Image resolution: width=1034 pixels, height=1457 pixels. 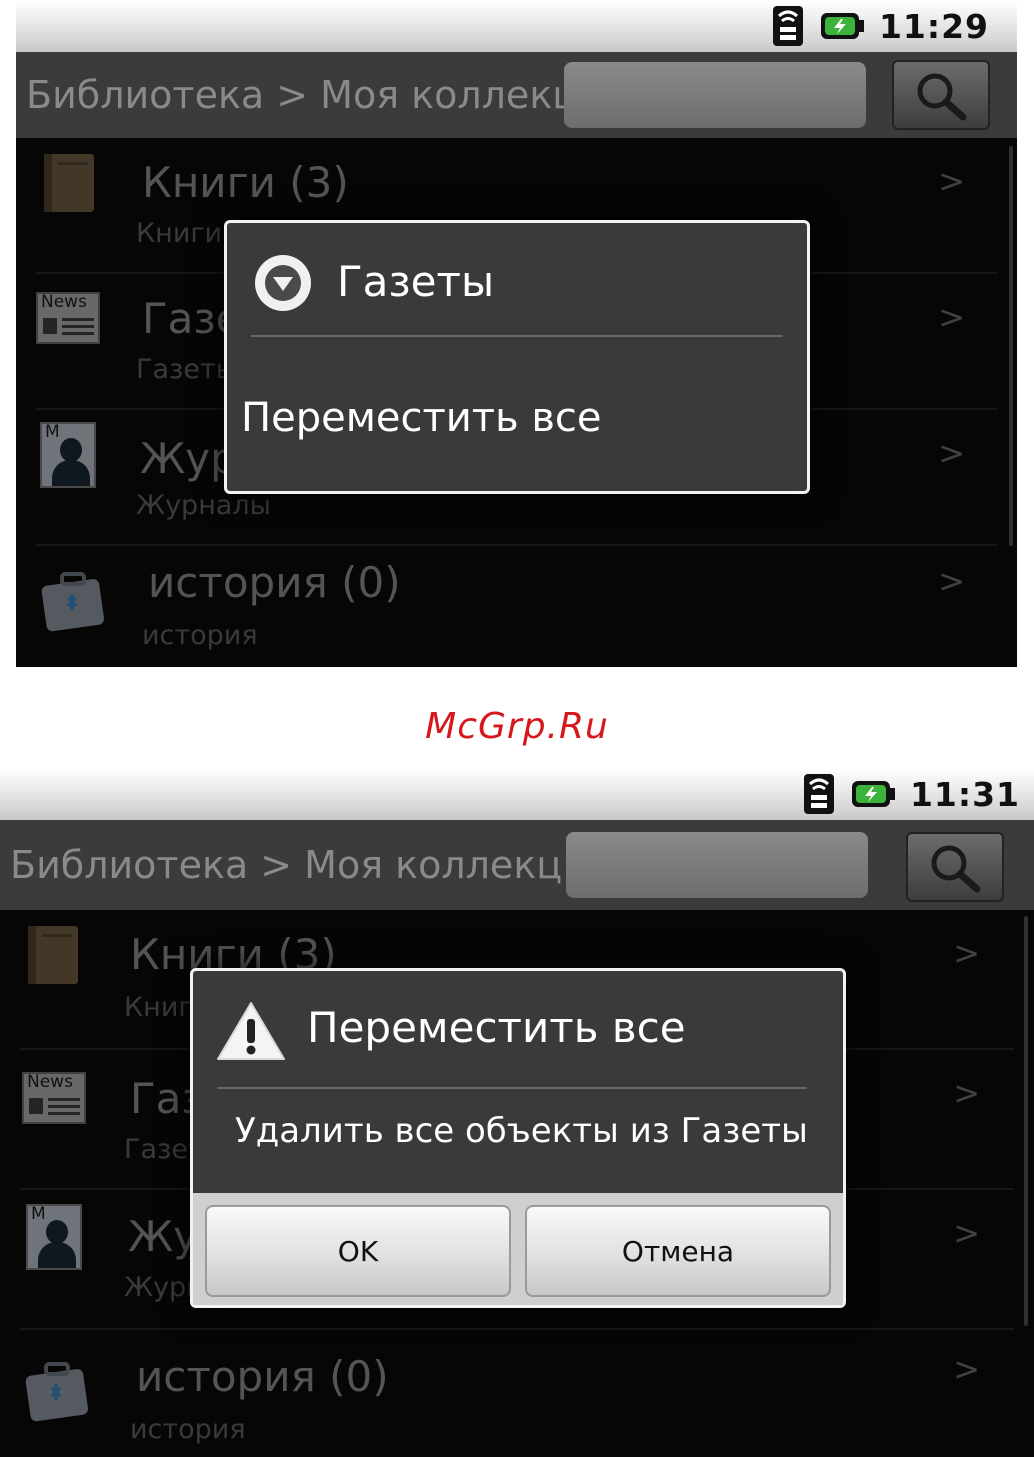 What do you see at coordinates (496, 1027) in the screenshot?
I see `dialog-title: Переместить все` at bounding box center [496, 1027].